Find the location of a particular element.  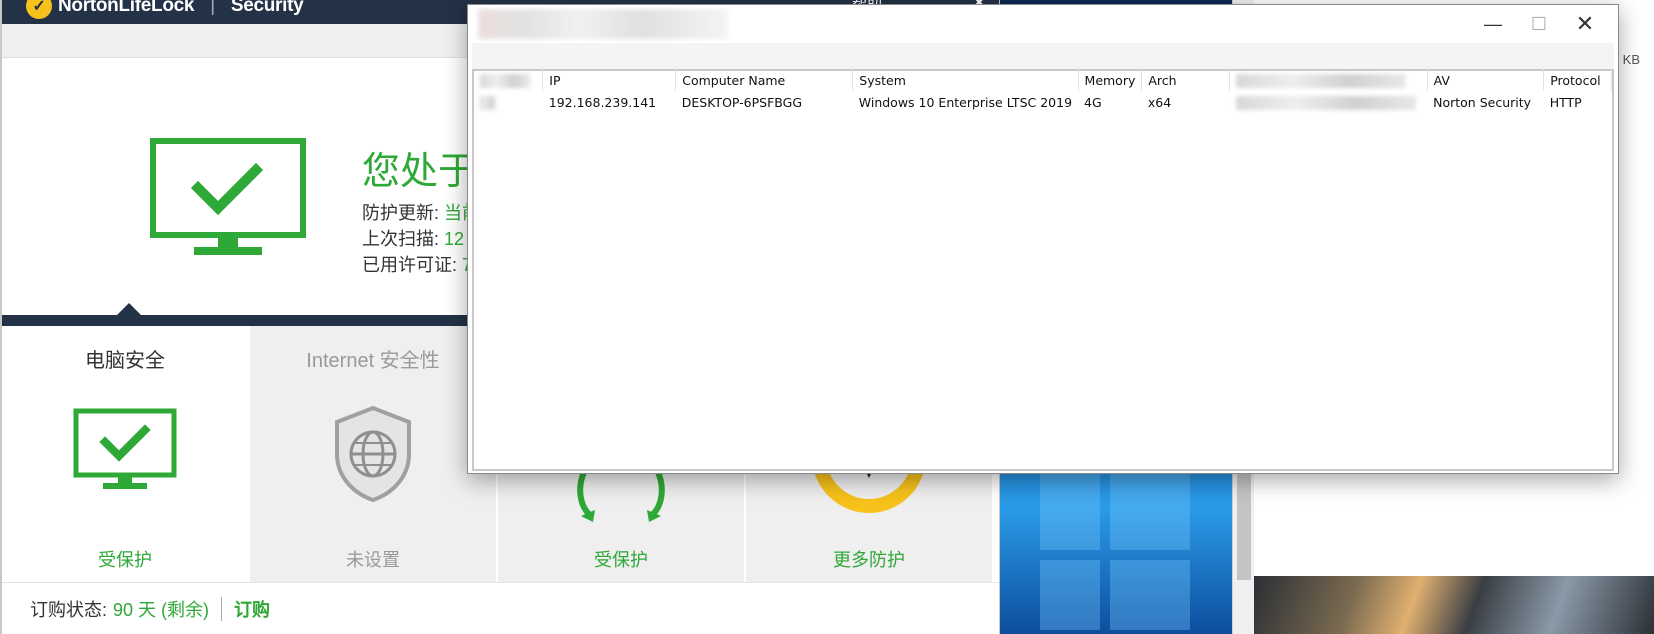

brand-name: NortonLifeLock is located at coordinates (126, 8).